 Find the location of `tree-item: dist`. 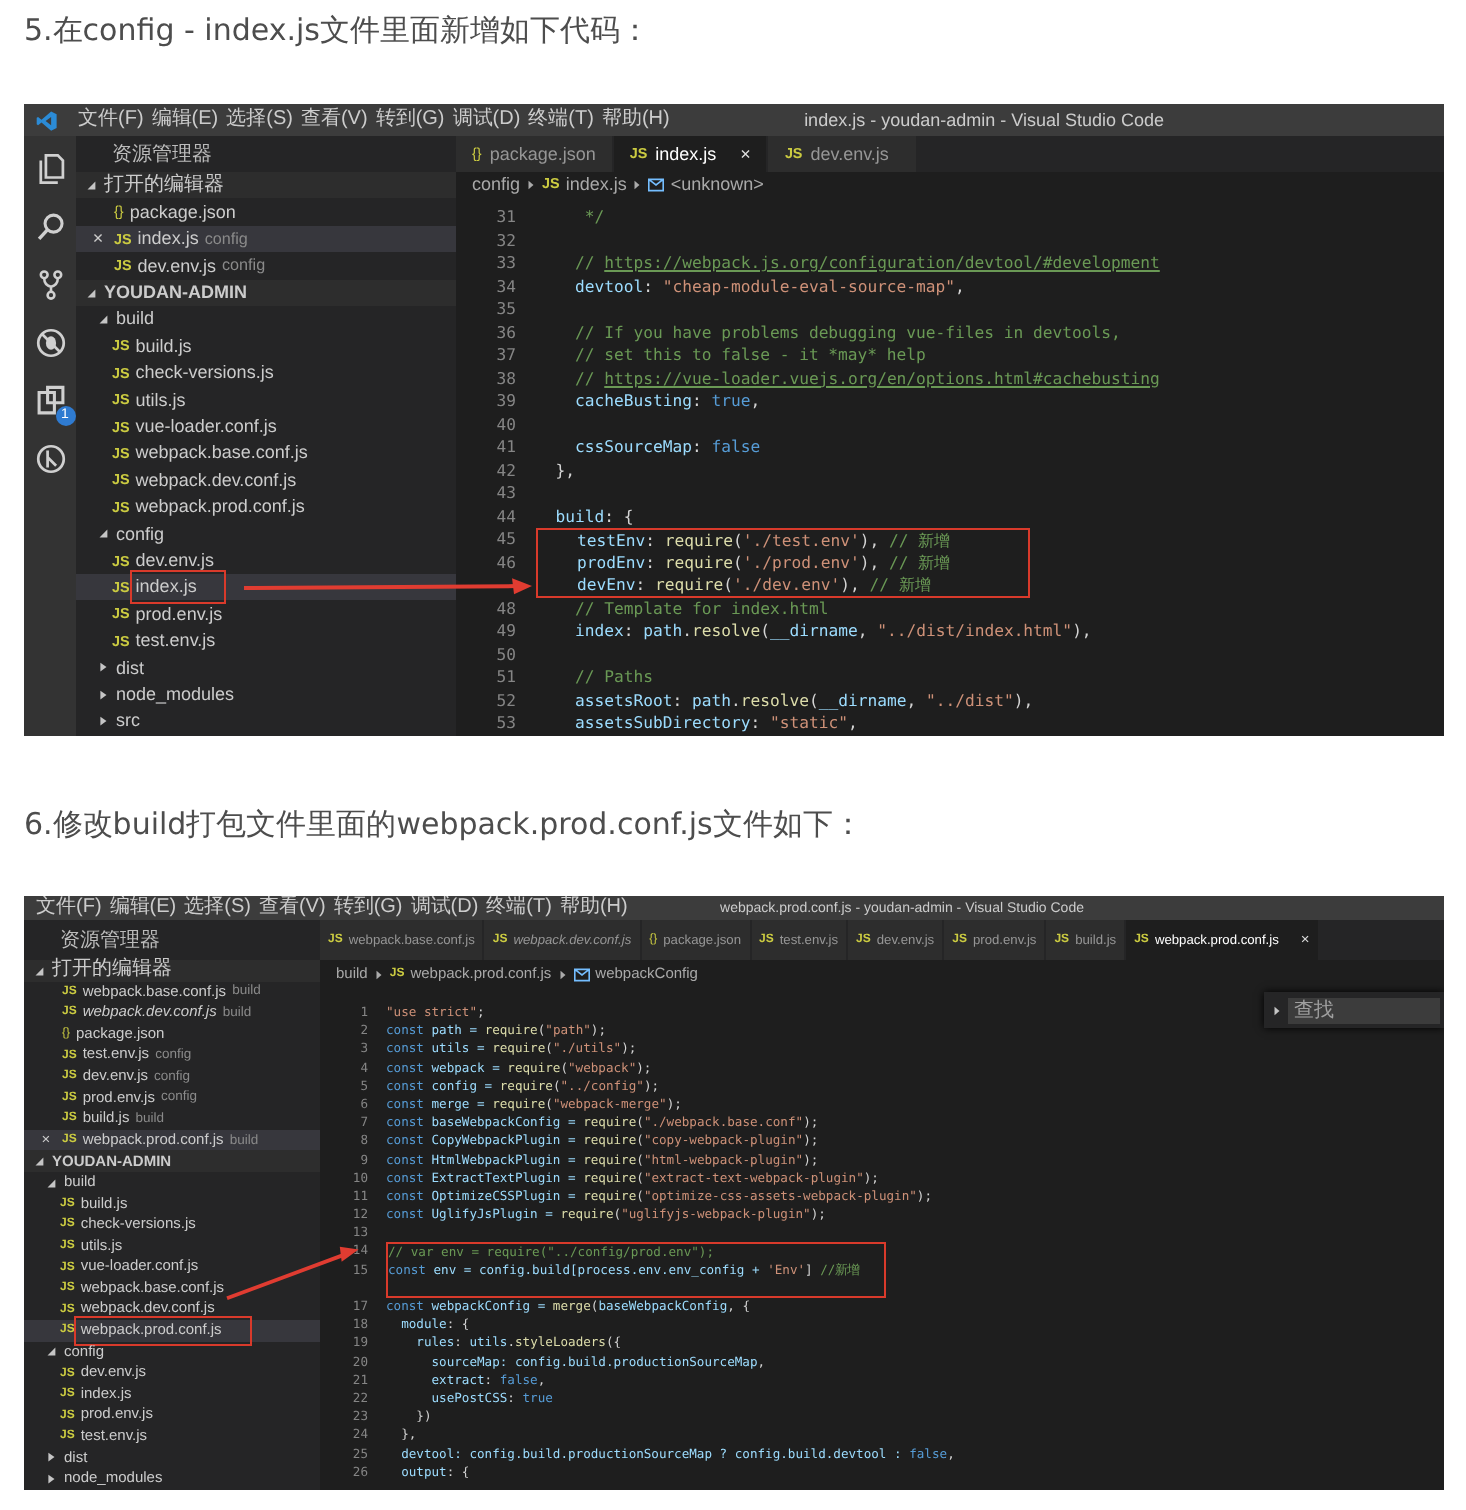

tree-item: dist is located at coordinates (266, 667).